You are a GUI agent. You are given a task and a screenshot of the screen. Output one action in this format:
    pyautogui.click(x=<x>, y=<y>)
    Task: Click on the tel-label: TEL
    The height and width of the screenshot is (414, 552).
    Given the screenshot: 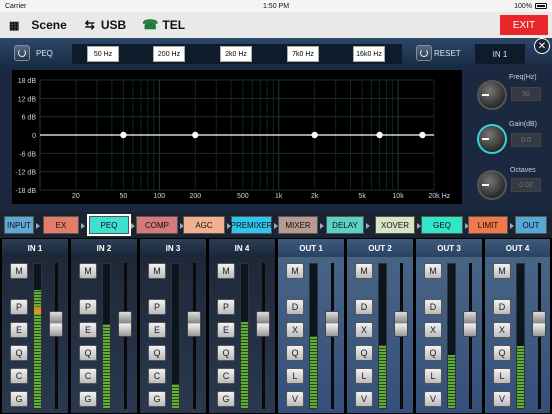 What is the action you would take?
    pyautogui.click(x=173, y=25)
    